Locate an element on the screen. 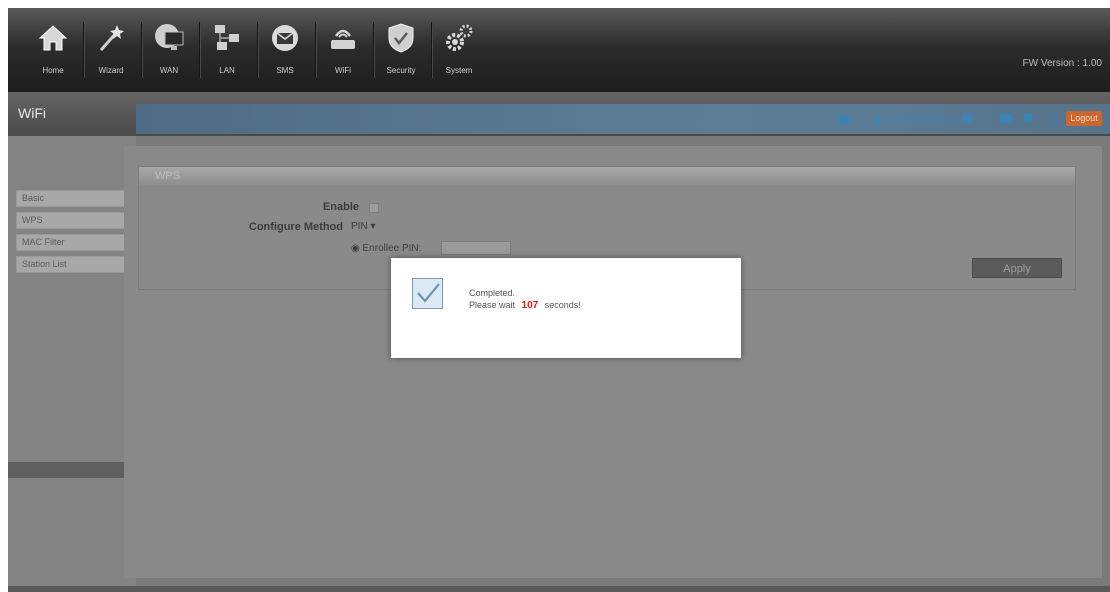 The height and width of the screenshot is (592, 1110). radio-selected-icon: ◉ is located at coordinates (357, 248).